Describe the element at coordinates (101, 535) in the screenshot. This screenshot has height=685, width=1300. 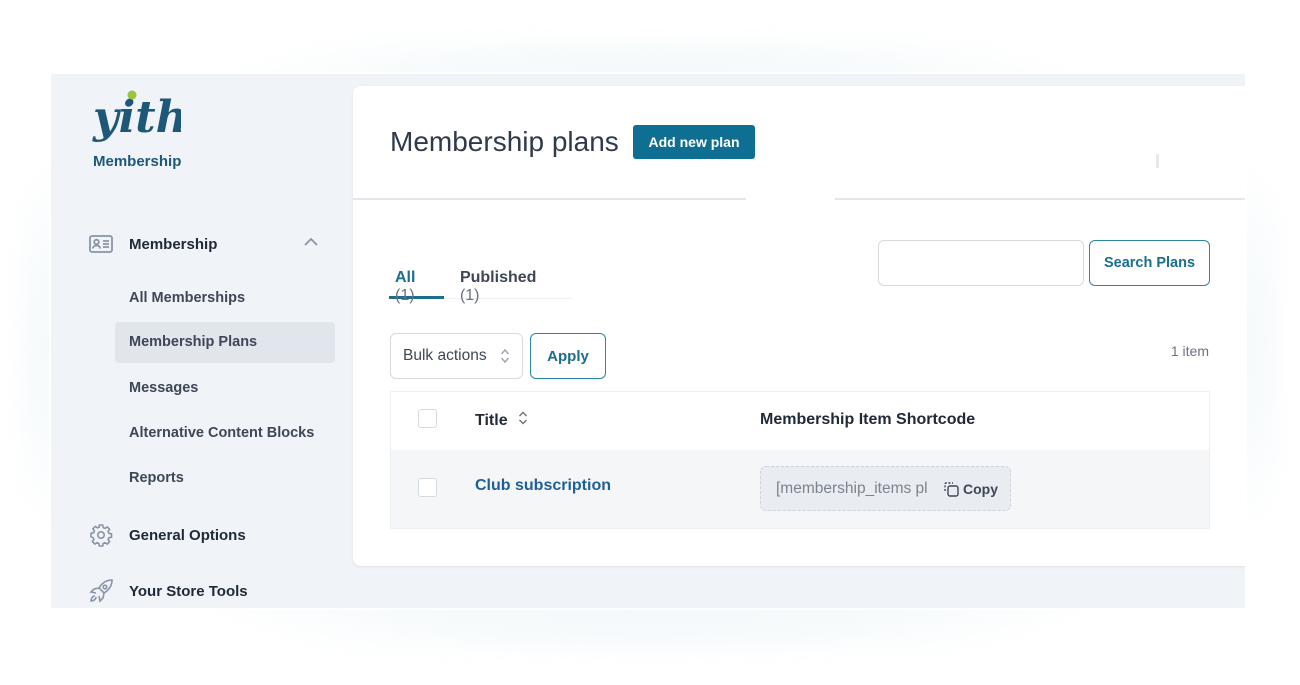
I see `gear-icon` at that location.